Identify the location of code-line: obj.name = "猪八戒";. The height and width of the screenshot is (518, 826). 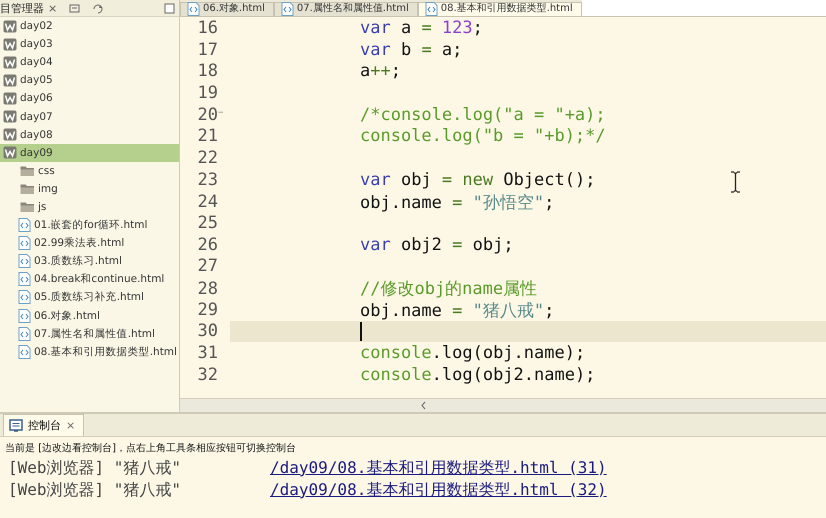
(457, 311).